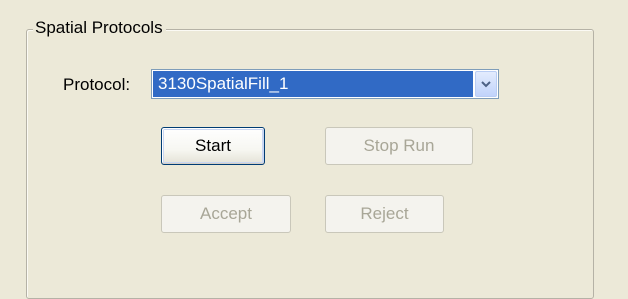 Image resolution: width=628 pixels, height=299 pixels. I want to click on dropdown-arrow-button, so click(486, 84).